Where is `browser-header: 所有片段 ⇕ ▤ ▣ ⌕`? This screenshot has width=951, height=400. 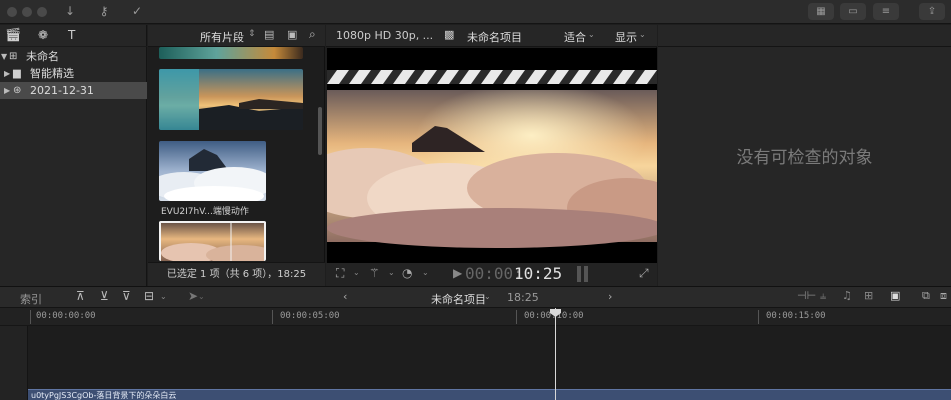
browser-header: 所有片段 ⇕ ▤ ▣ ⌕ is located at coordinates (236, 36).